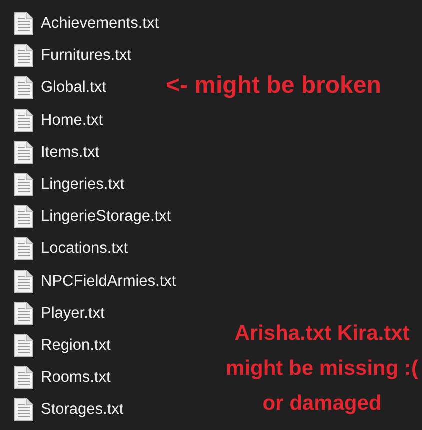  I want to click on file-name: LingerieStorage.txt, so click(106, 217).